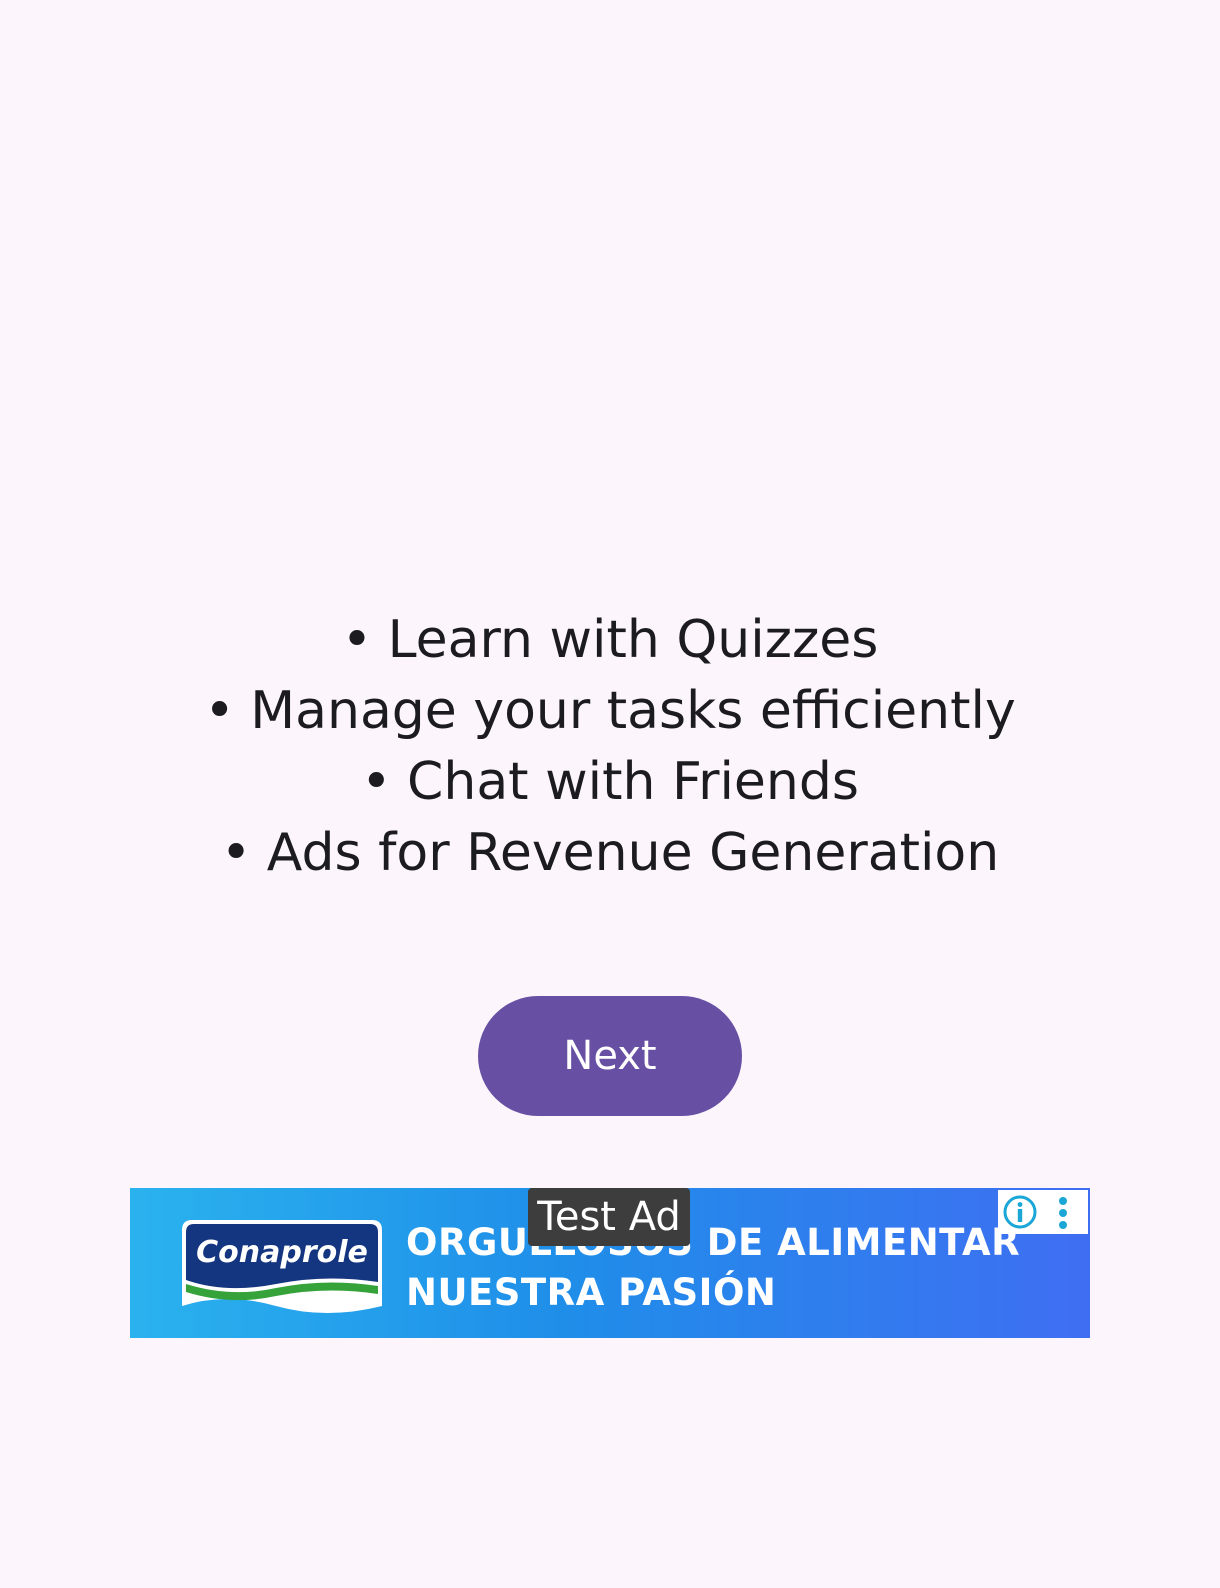  Describe the element at coordinates (713, 1242) in the screenshot. I see `ad-headline-line1: ORGULLOSOS DE ALIMENTAR` at that location.